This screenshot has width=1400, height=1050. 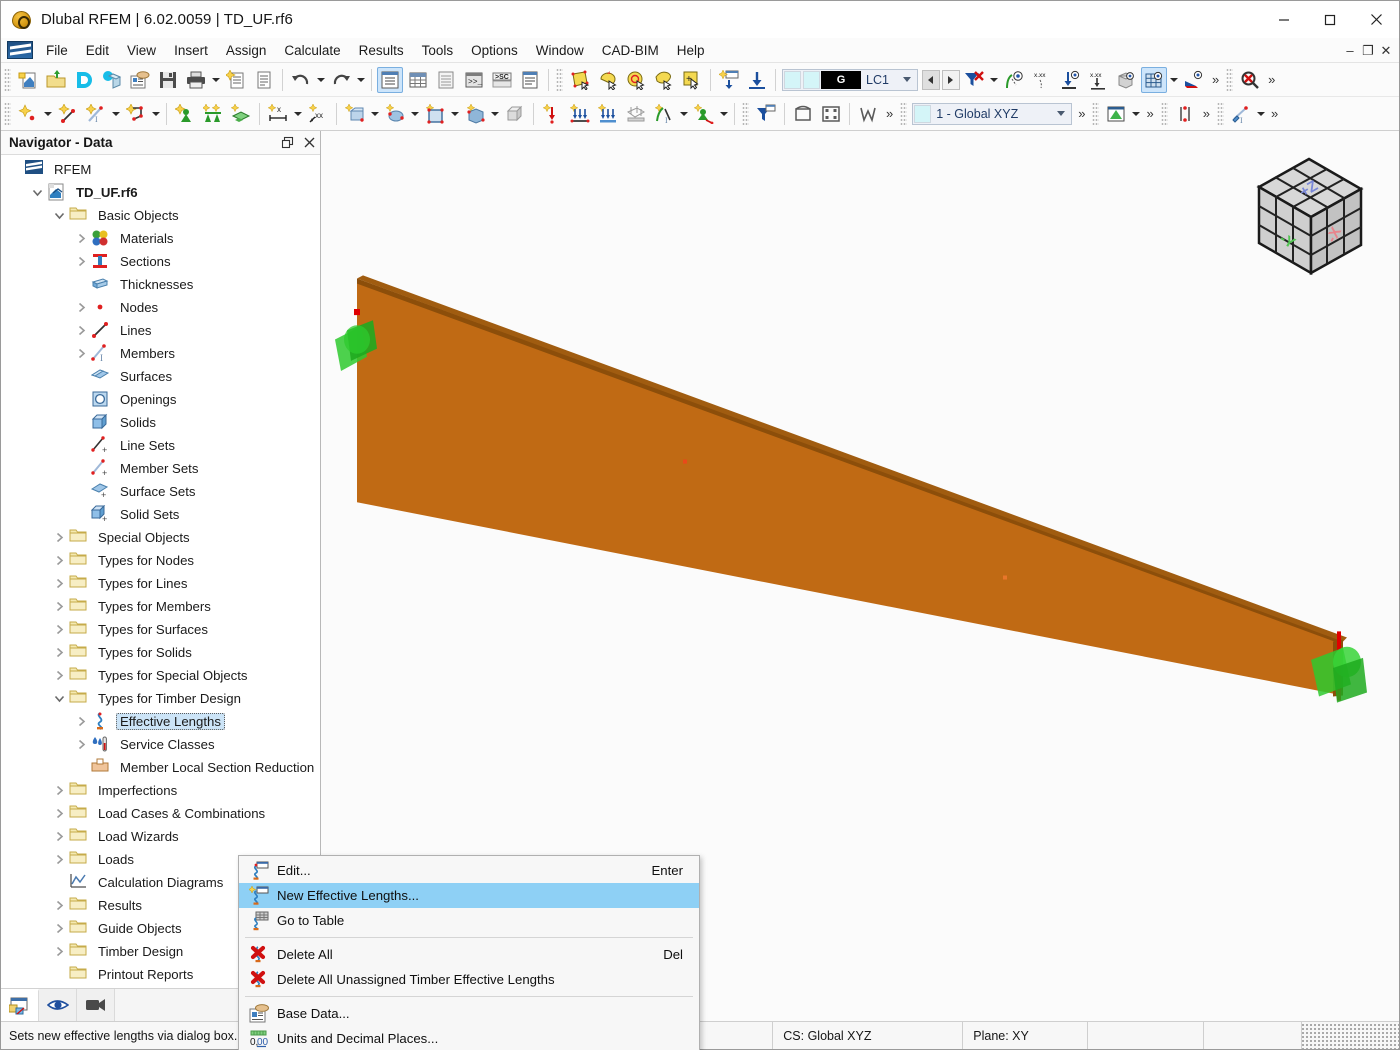 What do you see at coordinates (156, 114) in the screenshot?
I see `new-polyline-dropdown-icon` at bounding box center [156, 114].